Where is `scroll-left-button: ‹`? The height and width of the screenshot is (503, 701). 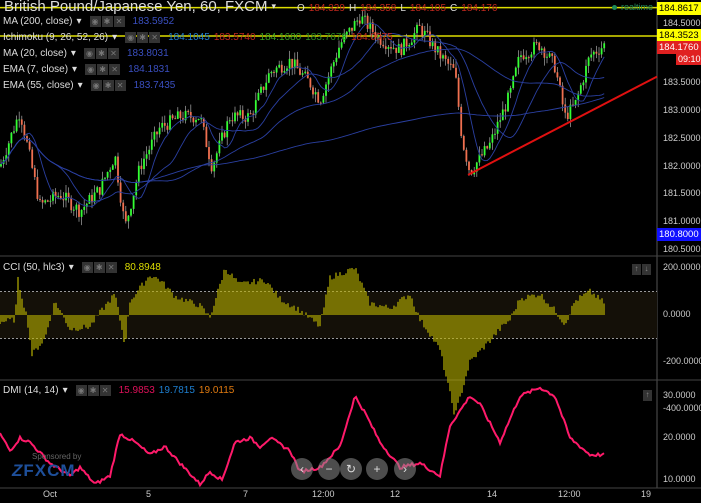 scroll-left-button: ‹ is located at coordinates (302, 469).